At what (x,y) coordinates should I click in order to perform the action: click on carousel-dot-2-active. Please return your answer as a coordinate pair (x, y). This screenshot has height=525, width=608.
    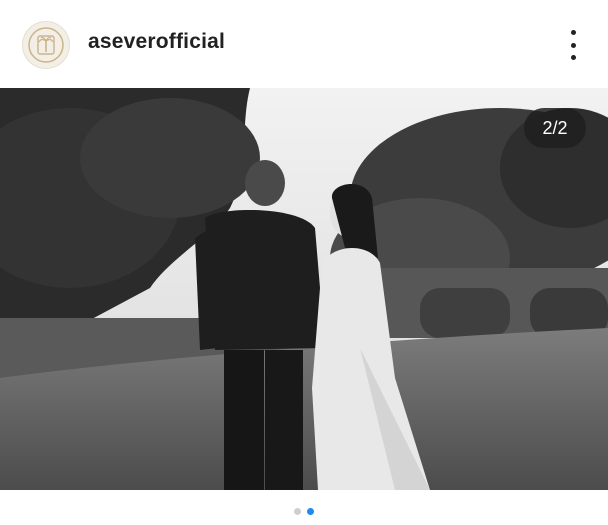
    Looking at the image, I should click on (310, 511).